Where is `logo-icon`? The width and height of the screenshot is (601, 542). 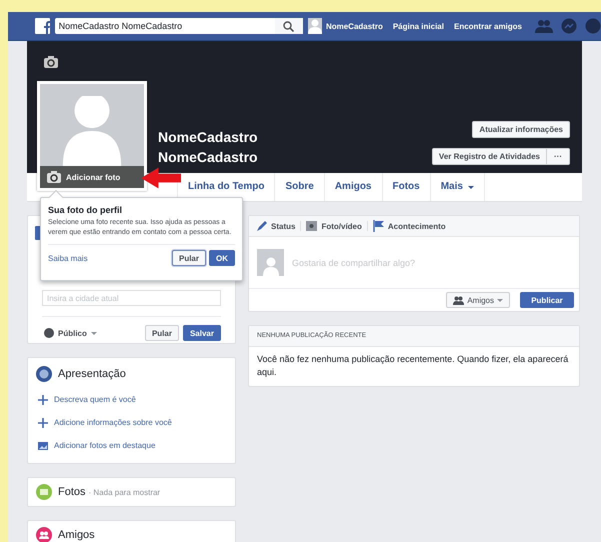 logo-icon is located at coordinates (42, 26).